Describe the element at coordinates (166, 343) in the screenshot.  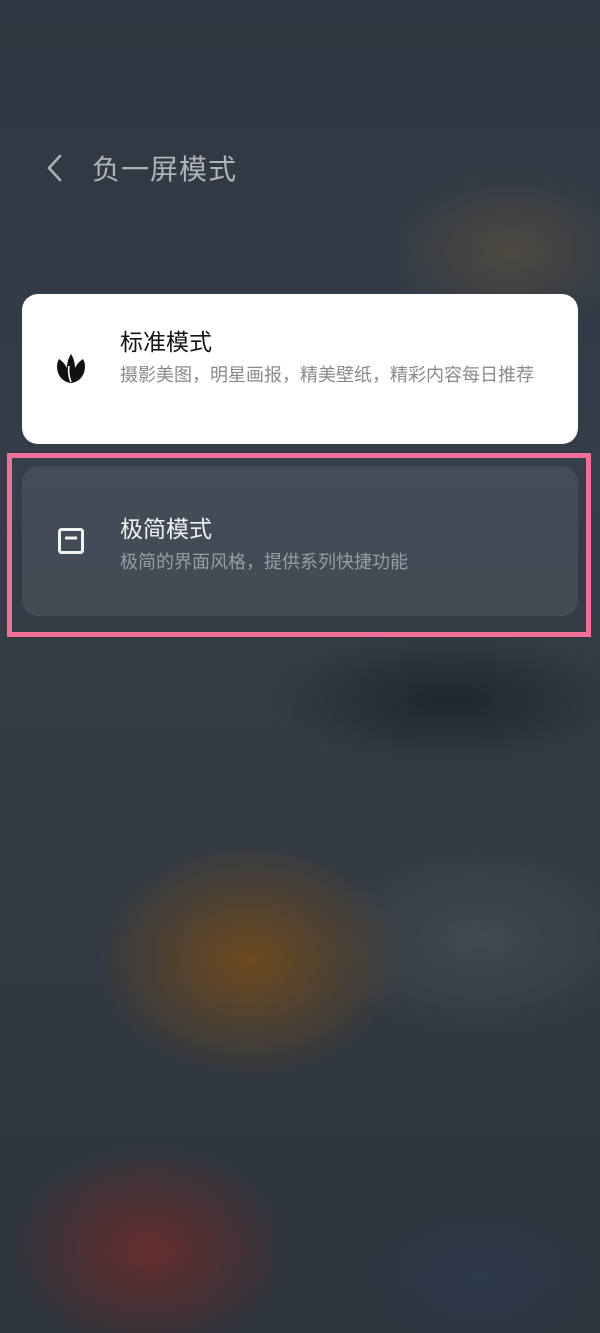
I see `mode-title: 标准模式` at that location.